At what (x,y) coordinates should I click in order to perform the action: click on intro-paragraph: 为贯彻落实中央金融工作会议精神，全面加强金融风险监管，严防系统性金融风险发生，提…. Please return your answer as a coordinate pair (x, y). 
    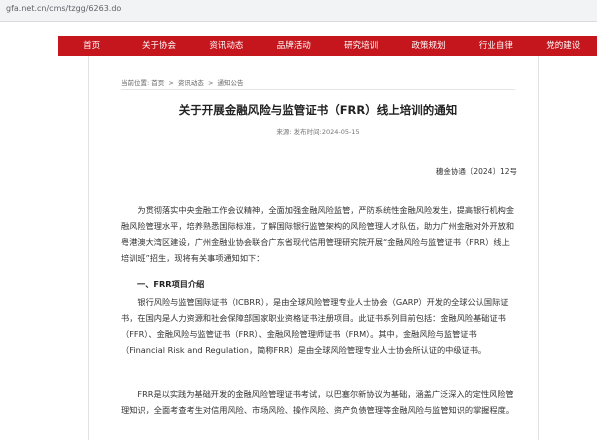
    Looking at the image, I should click on (318, 234).